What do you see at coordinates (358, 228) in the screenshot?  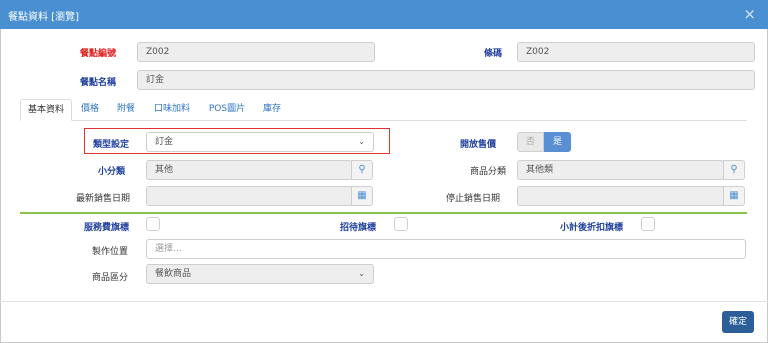 I see `treat-flag-label: 招待旗標` at bounding box center [358, 228].